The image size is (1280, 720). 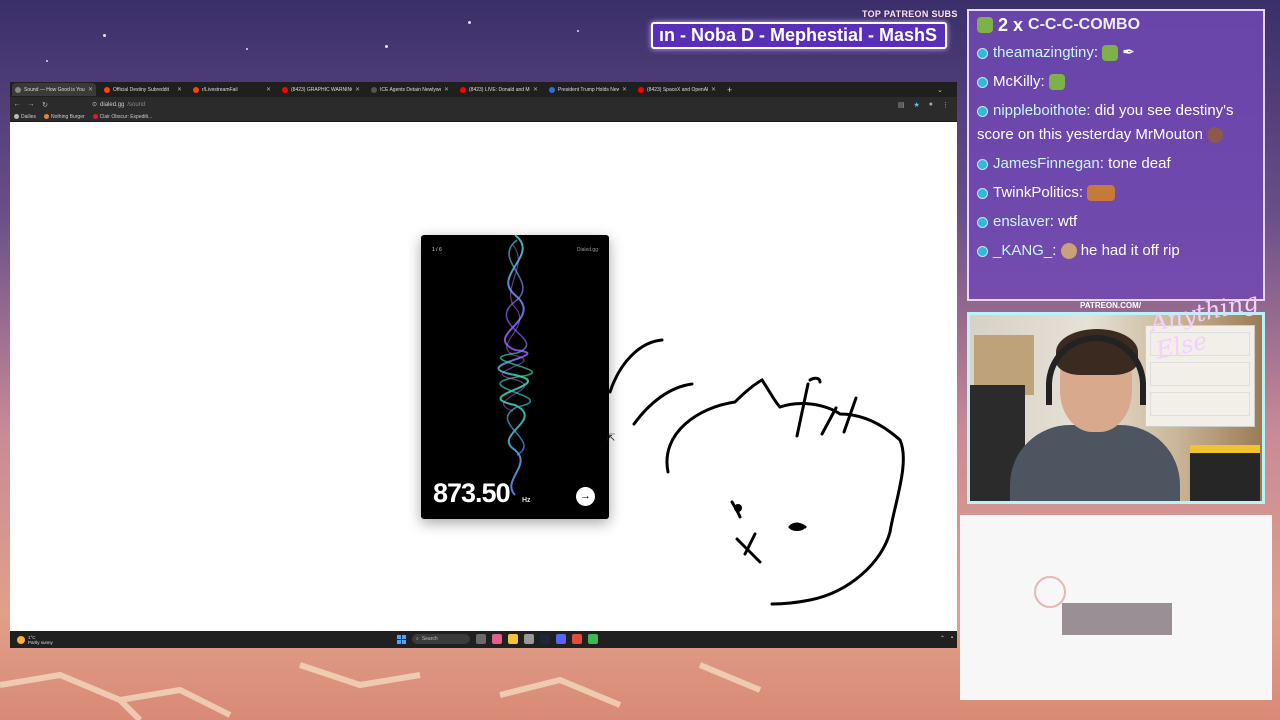 What do you see at coordinates (1040, 110) in the screenshot?
I see `chat-username: nippleboithote` at bounding box center [1040, 110].